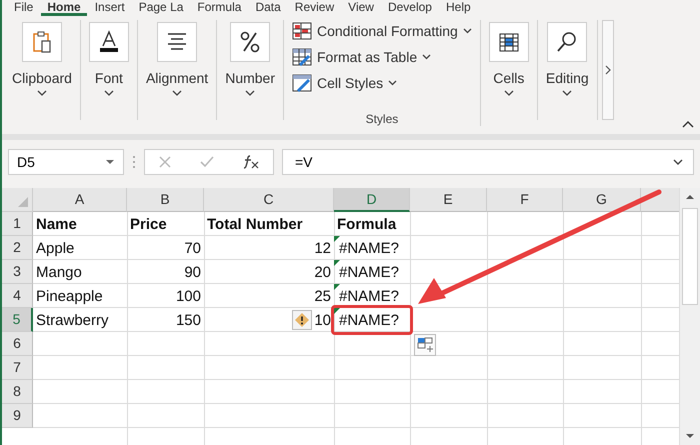  Describe the element at coordinates (448, 200) in the screenshot. I see `column-header: E` at that location.